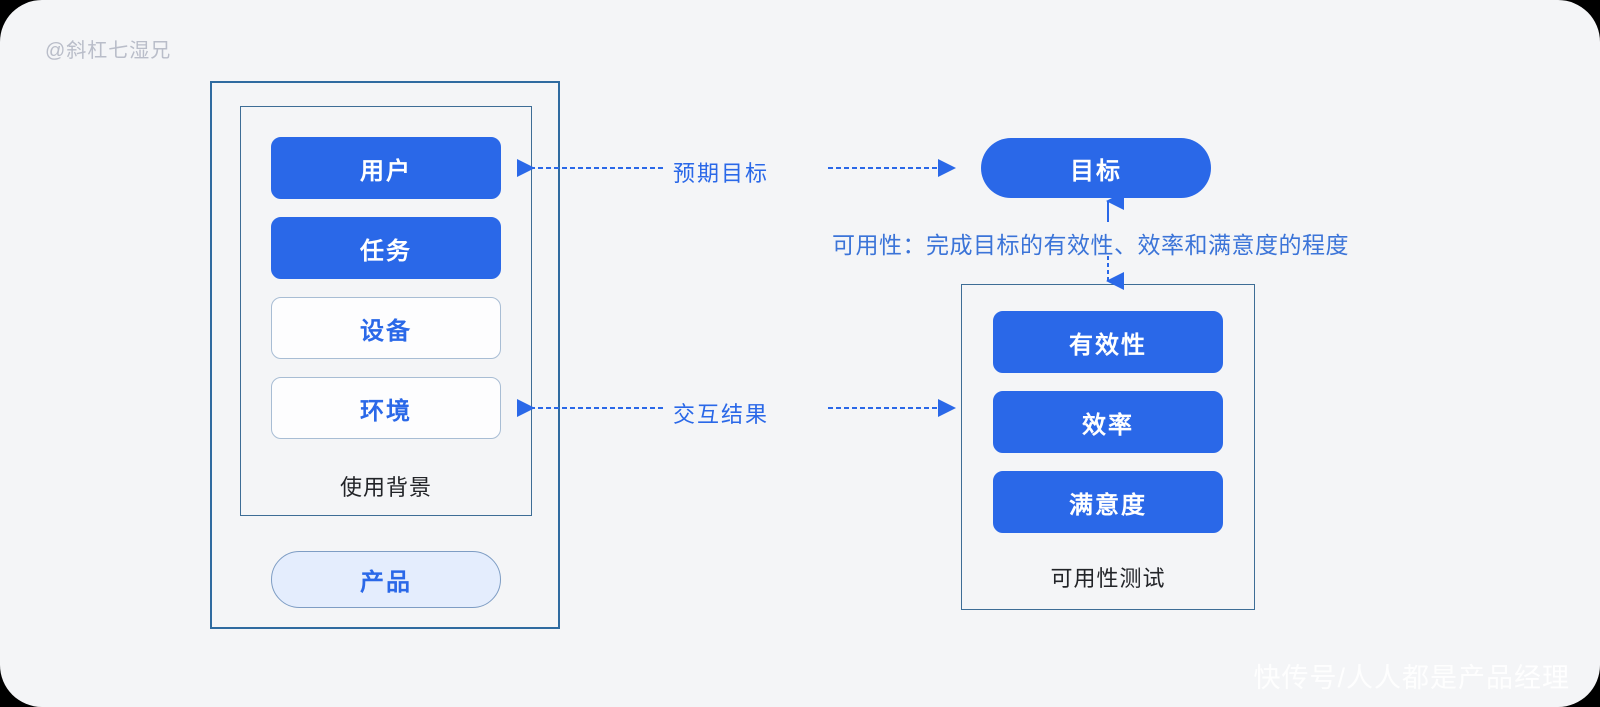  I want to click on context-chip-environment: 环境, so click(386, 408).